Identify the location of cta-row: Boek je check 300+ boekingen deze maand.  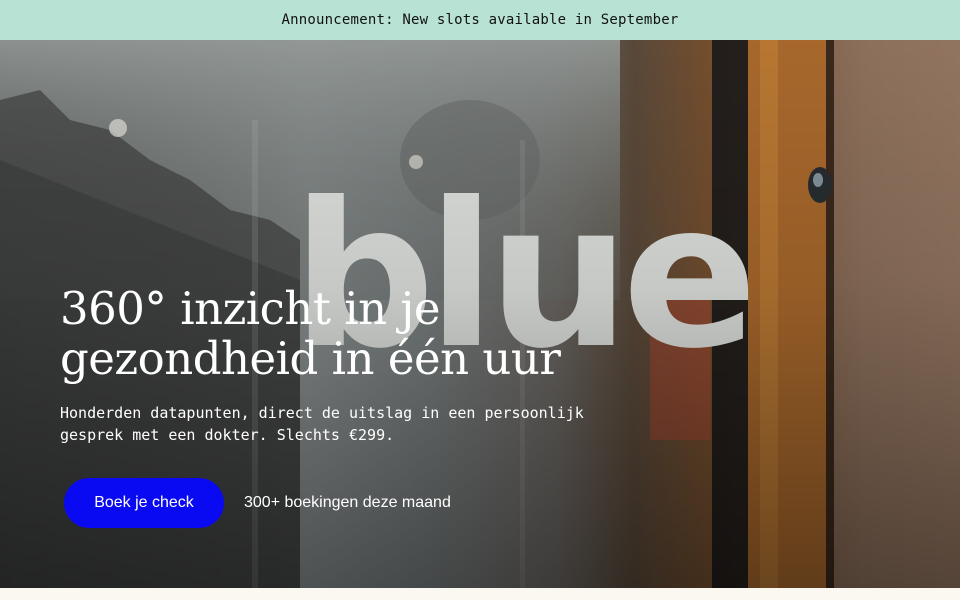
(257, 503).